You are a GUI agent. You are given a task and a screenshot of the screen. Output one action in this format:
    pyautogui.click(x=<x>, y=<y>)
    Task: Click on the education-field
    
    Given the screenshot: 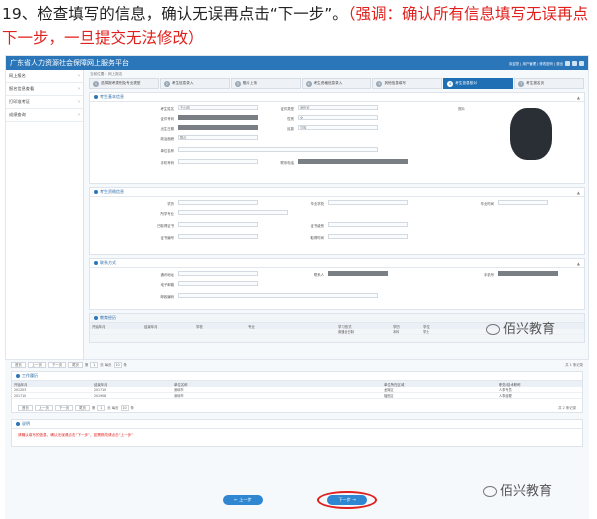 What is the action you would take?
    pyautogui.click(x=218, y=202)
    